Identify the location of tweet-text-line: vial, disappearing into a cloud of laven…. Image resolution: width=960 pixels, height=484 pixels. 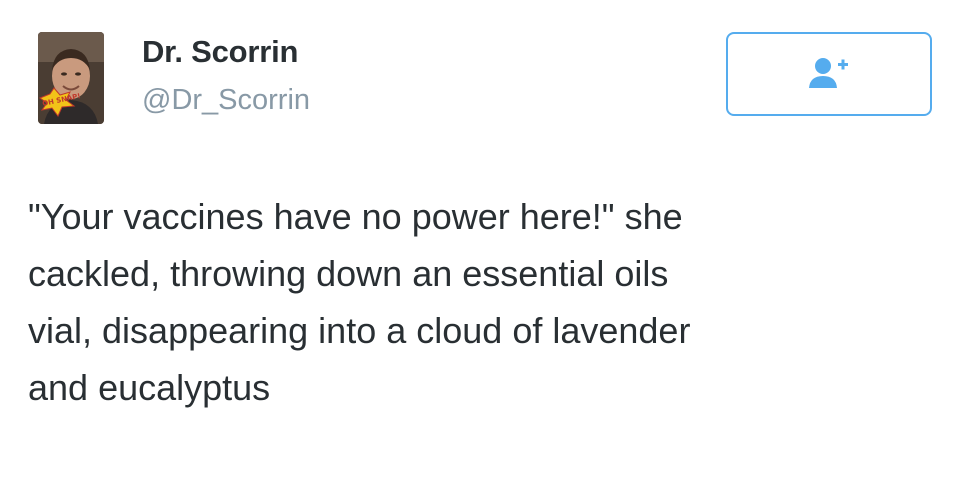
(359, 330).